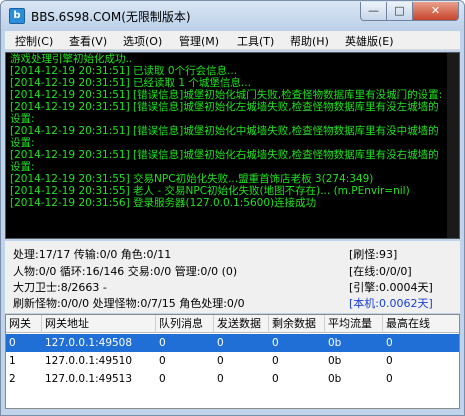  Describe the element at coordinates (99, 324) in the screenshot. I see `column-gateway-address: 网关地址` at that location.